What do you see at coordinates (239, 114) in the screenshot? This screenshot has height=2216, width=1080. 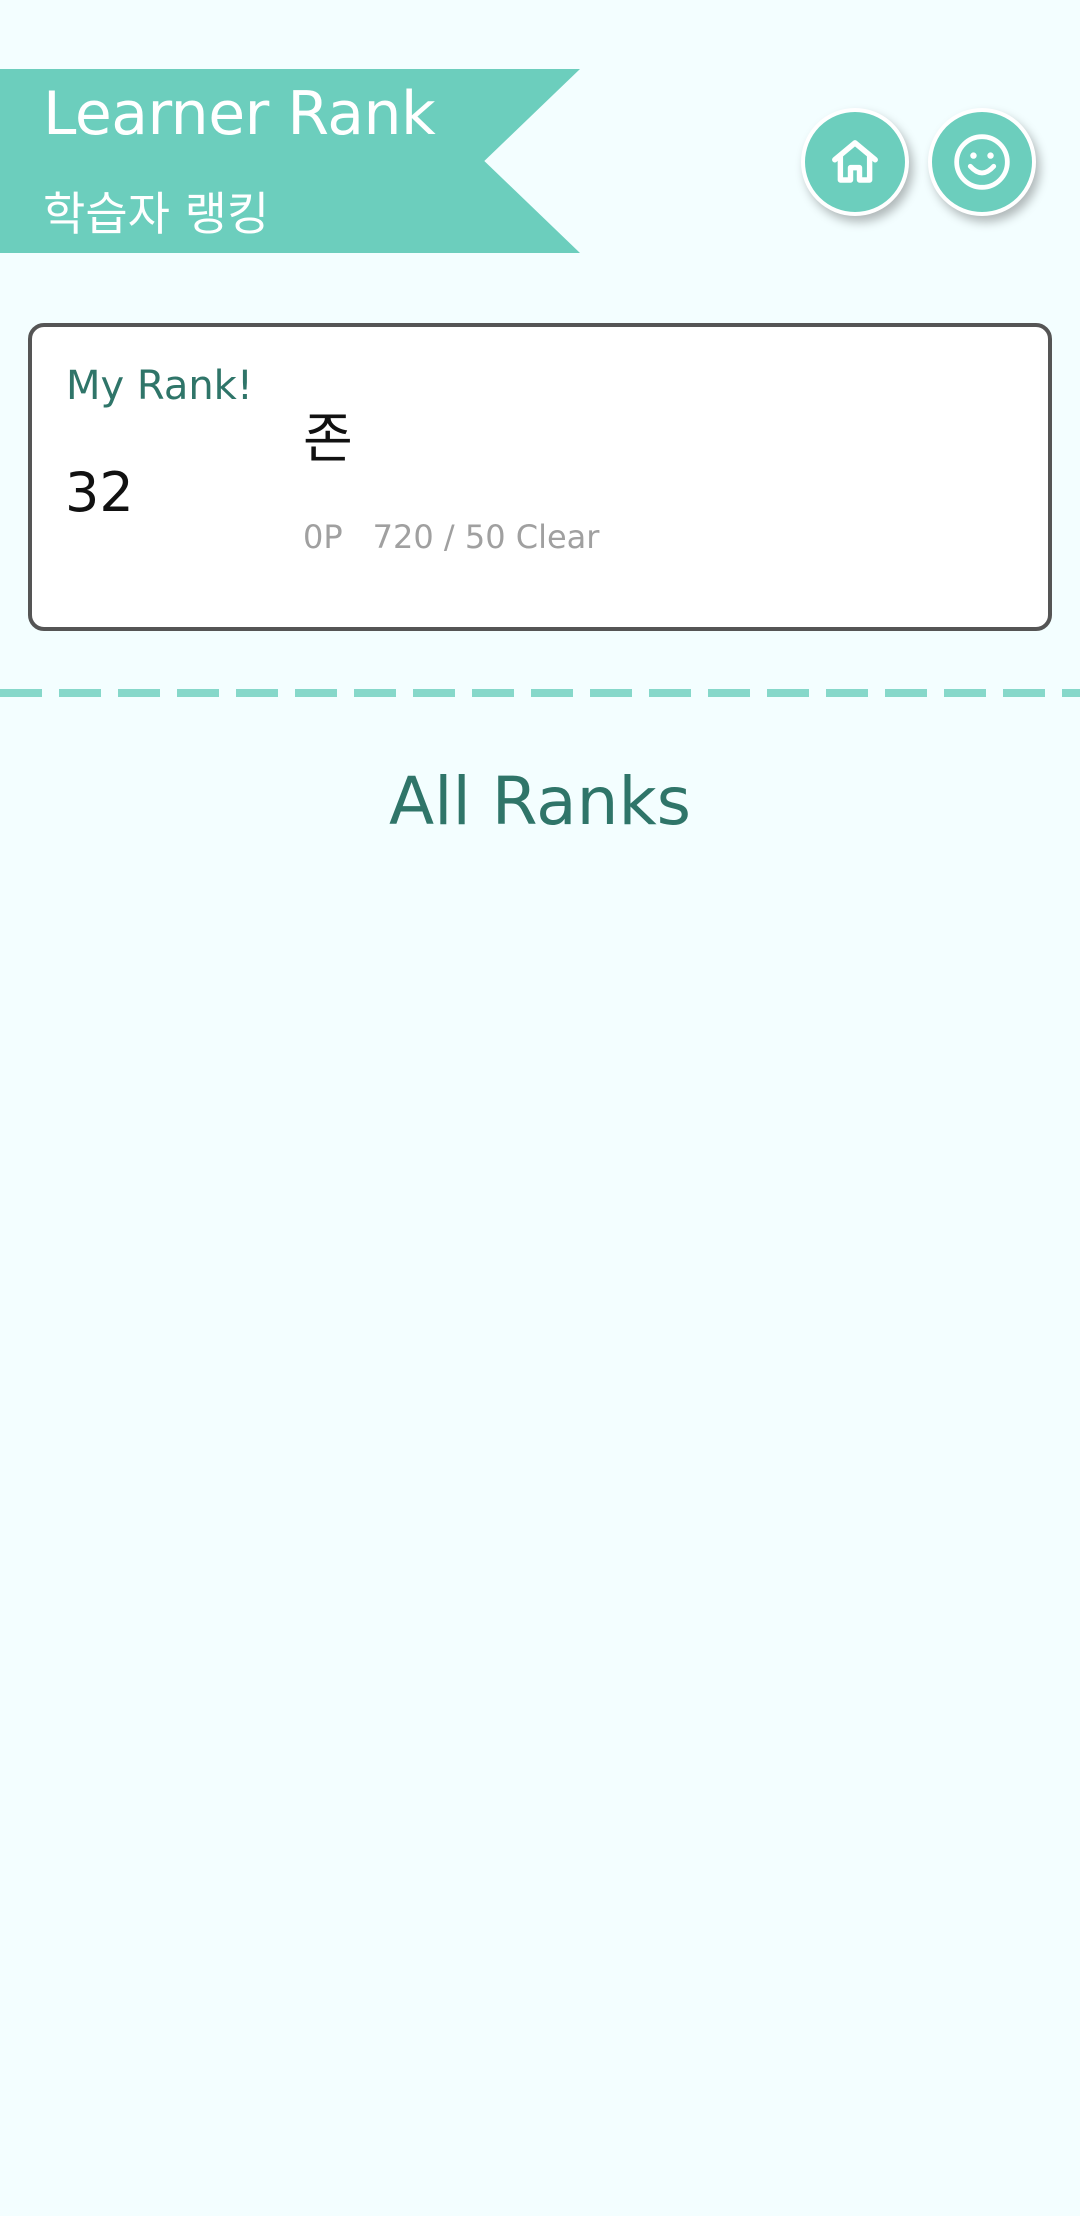 I see `page-title: Learner Rank` at bounding box center [239, 114].